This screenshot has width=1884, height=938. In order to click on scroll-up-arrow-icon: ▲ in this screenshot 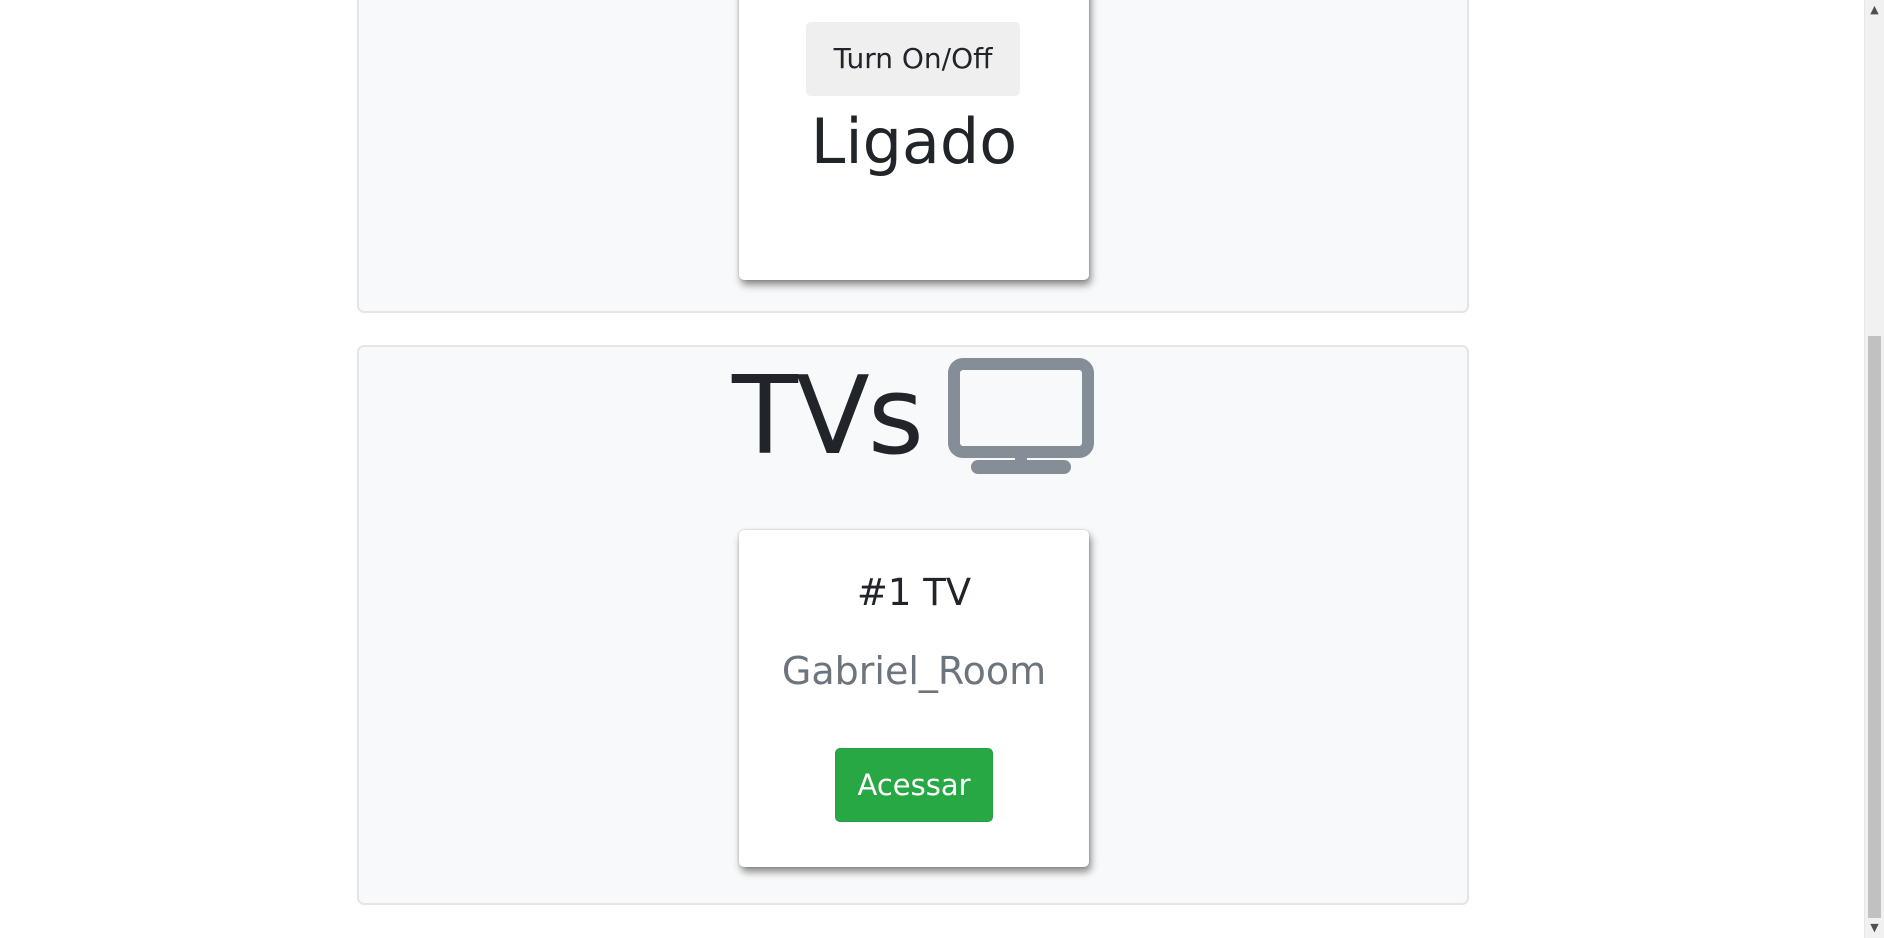, I will do `click(1874, 10)`.